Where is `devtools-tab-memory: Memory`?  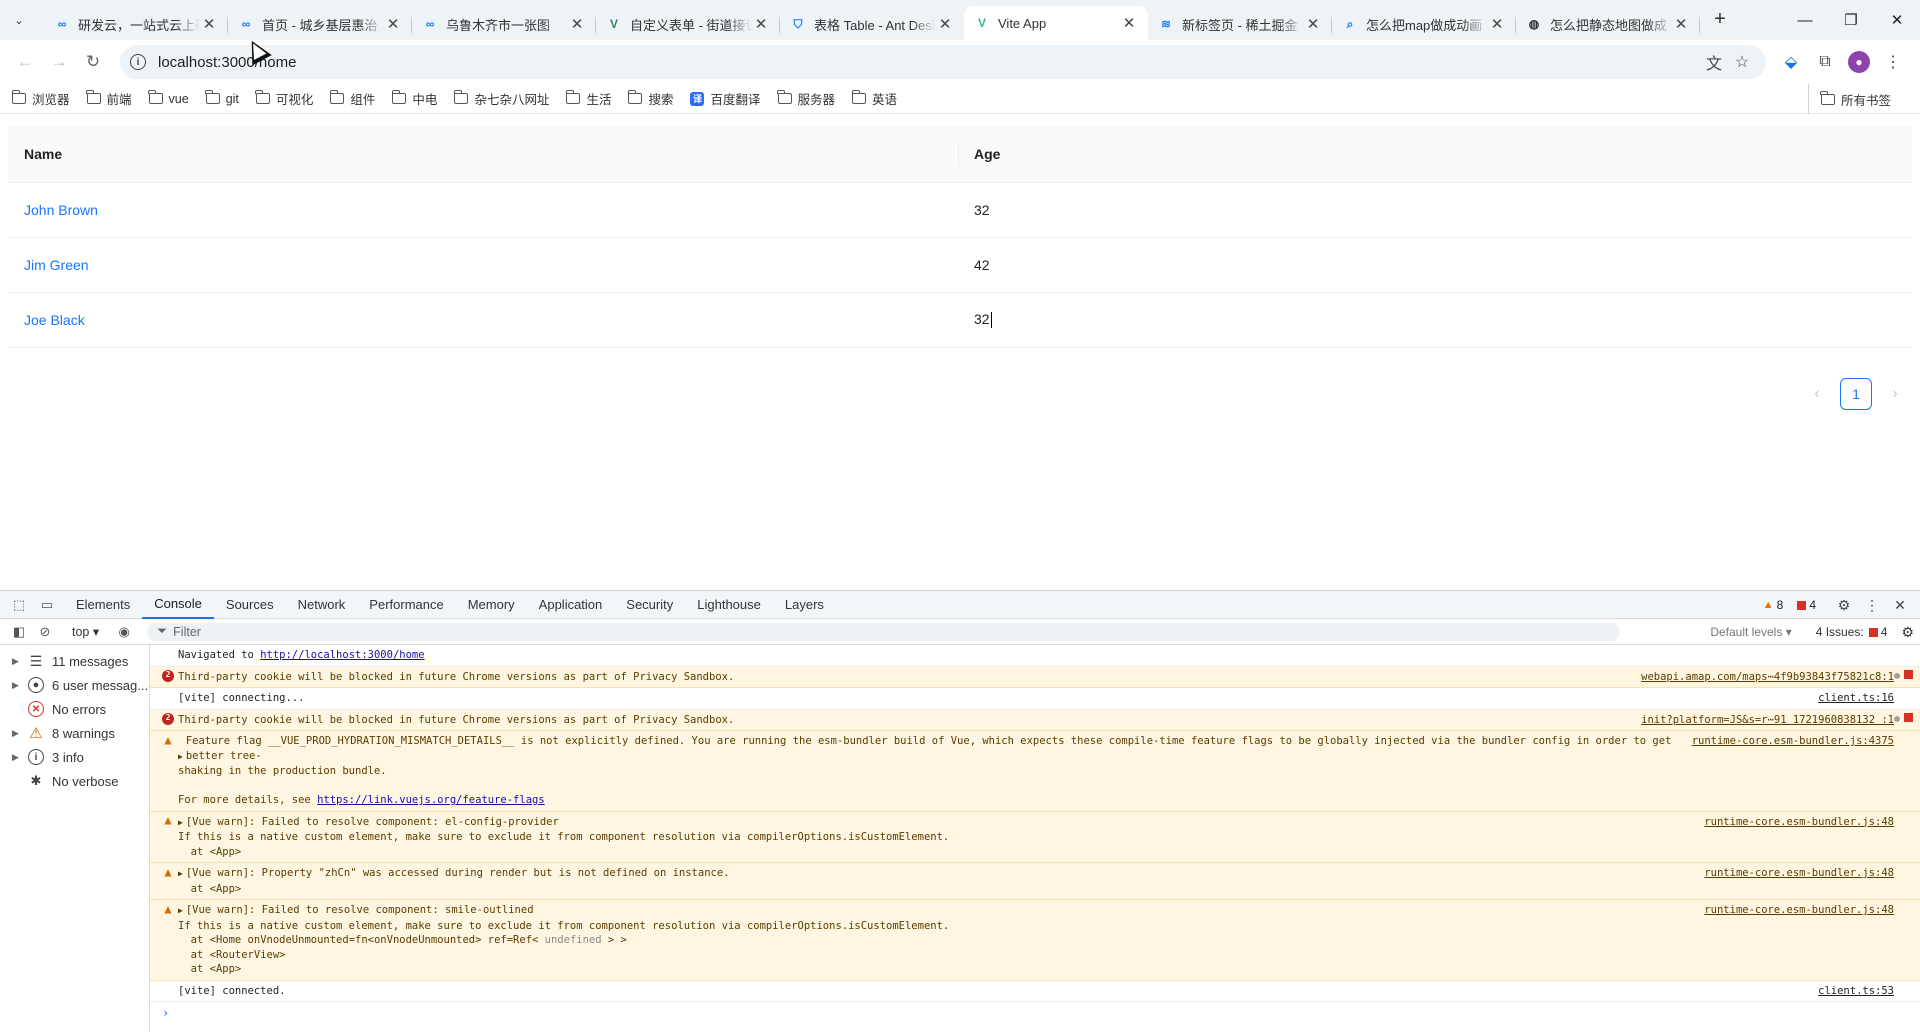
devtools-tab-memory: Memory is located at coordinates (491, 605).